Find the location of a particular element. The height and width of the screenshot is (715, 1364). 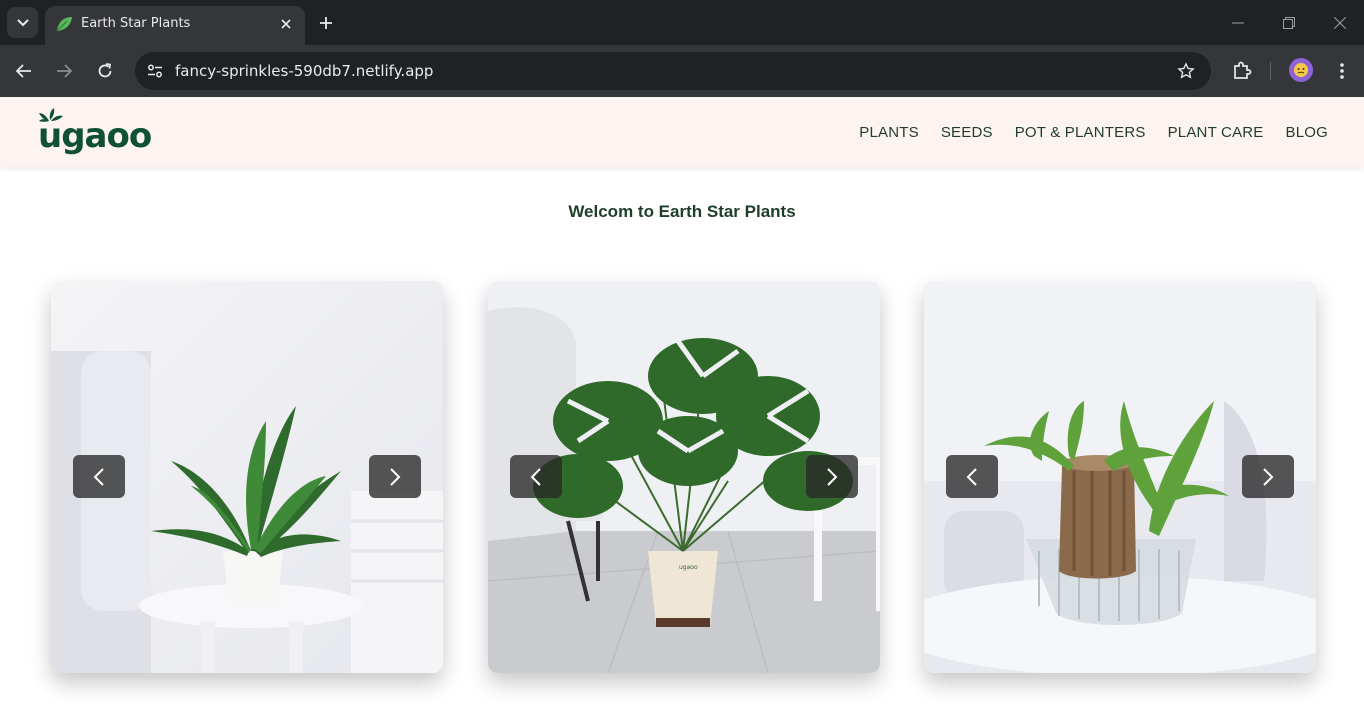

profile-emoji-icon is located at coordinates (1301, 70).